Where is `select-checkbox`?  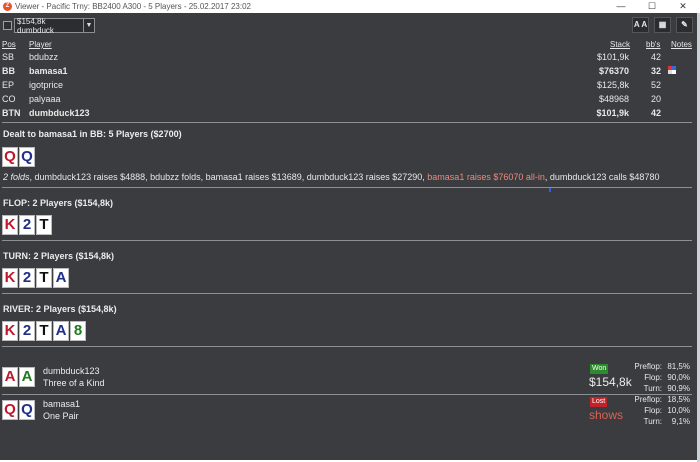
select-checkbox is located at coordinates (7, 25).